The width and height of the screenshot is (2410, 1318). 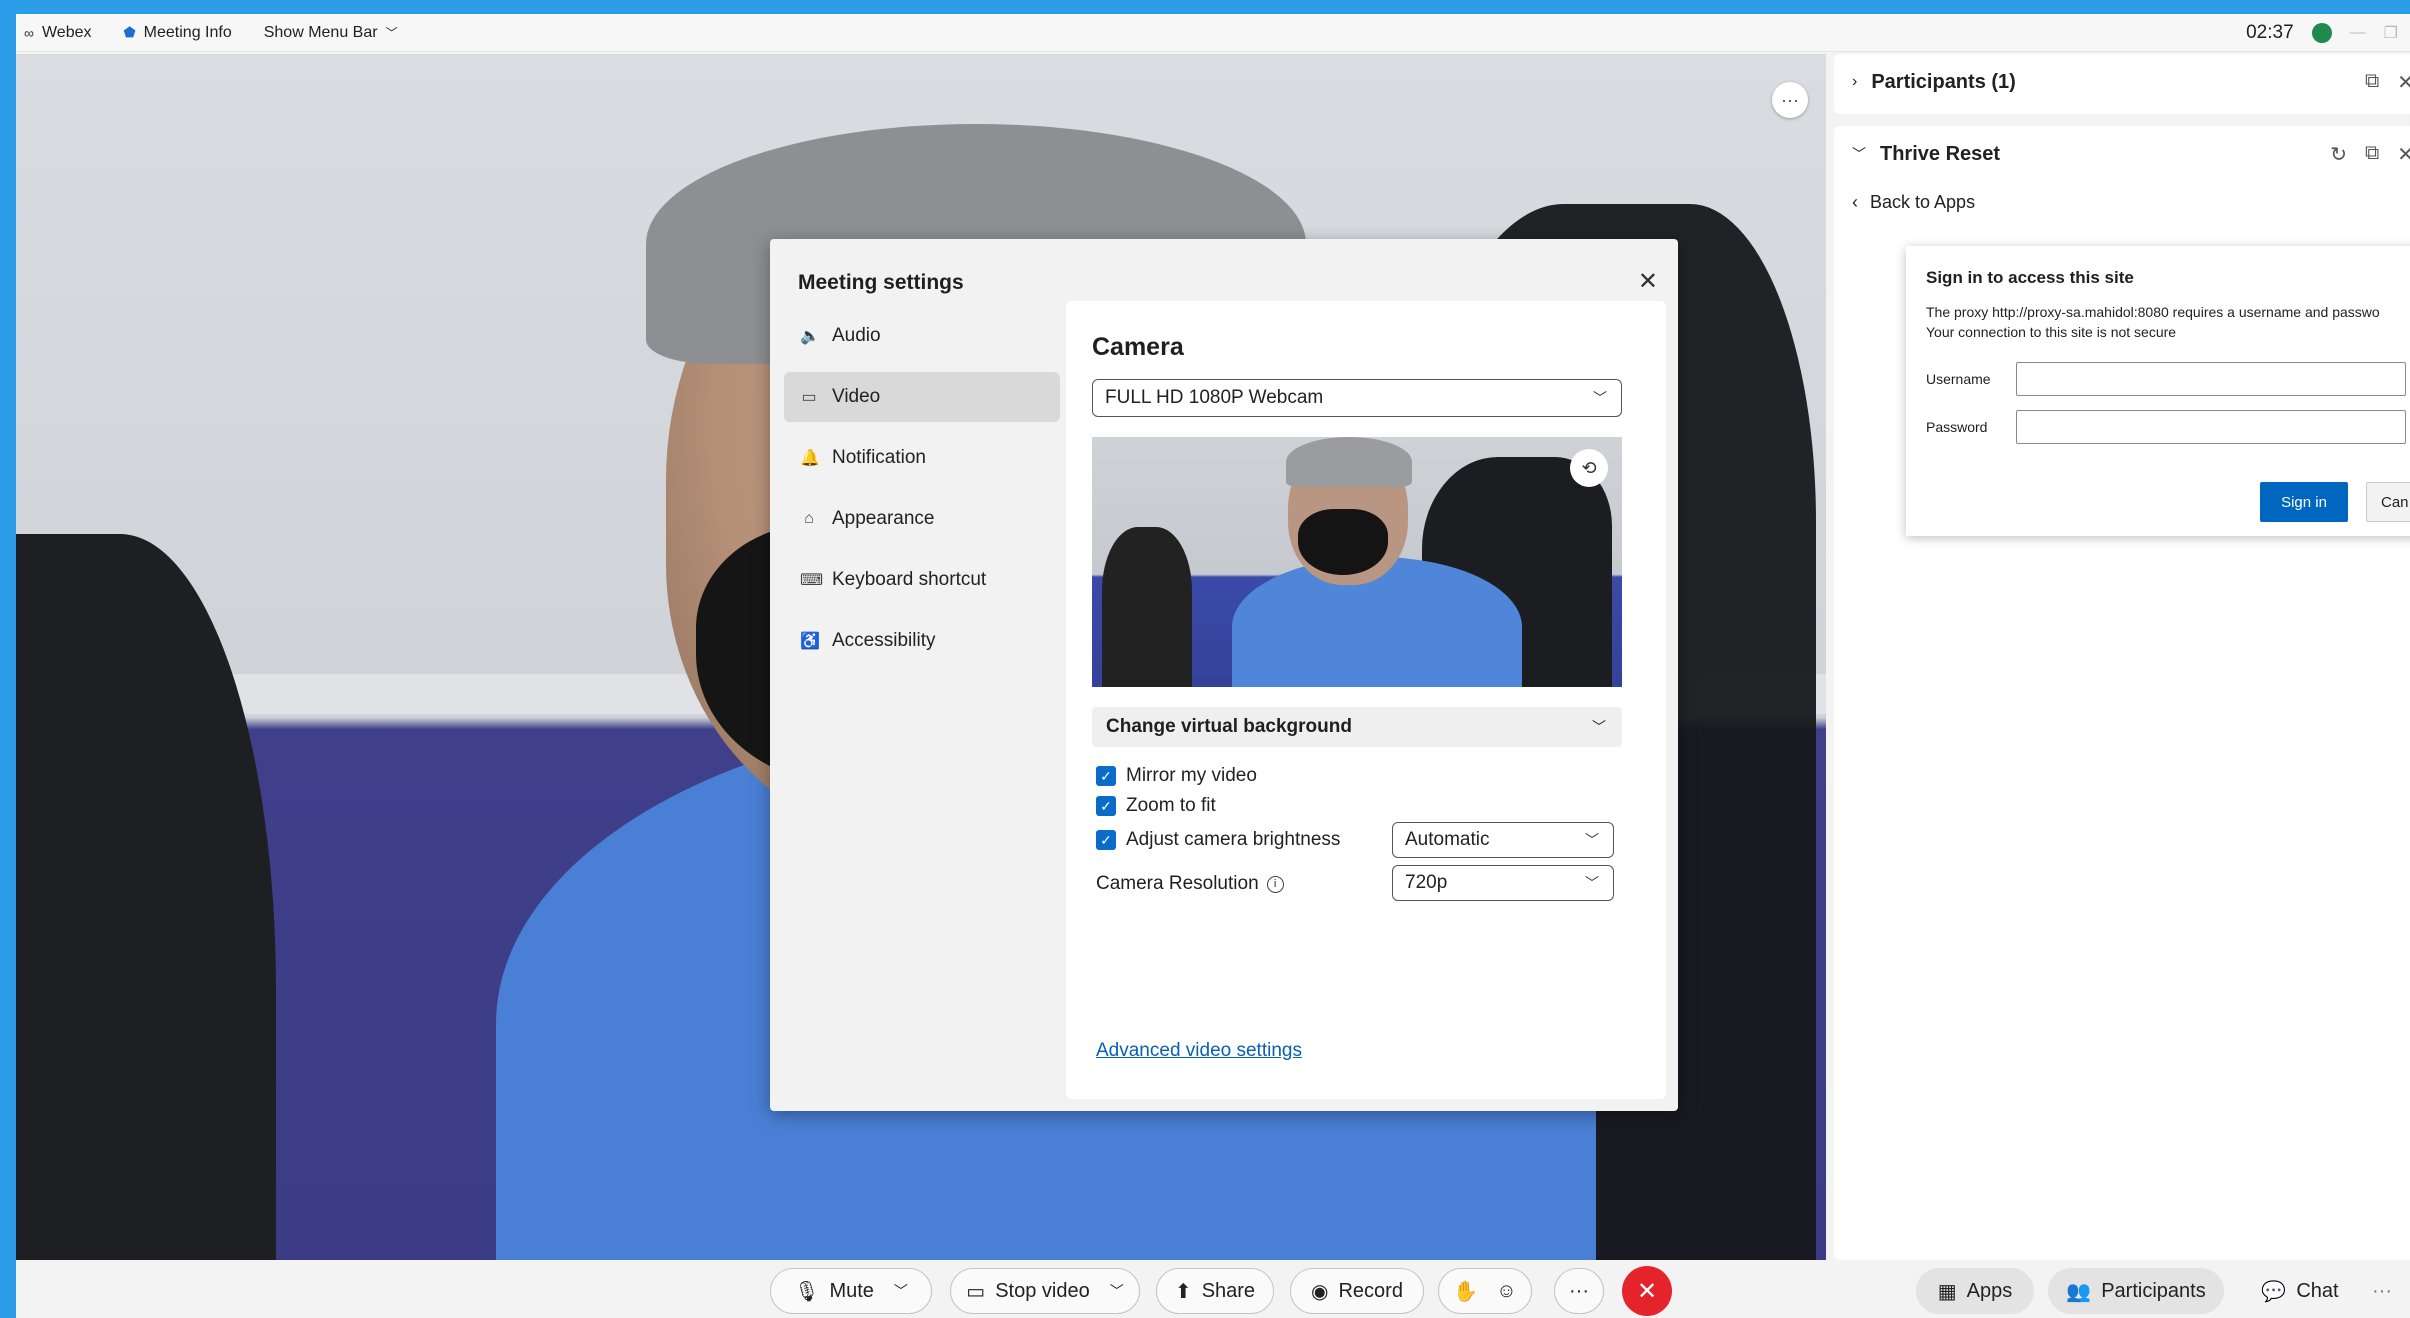 I want to click on camera-icon: ▭, so click(x=809, y=397).